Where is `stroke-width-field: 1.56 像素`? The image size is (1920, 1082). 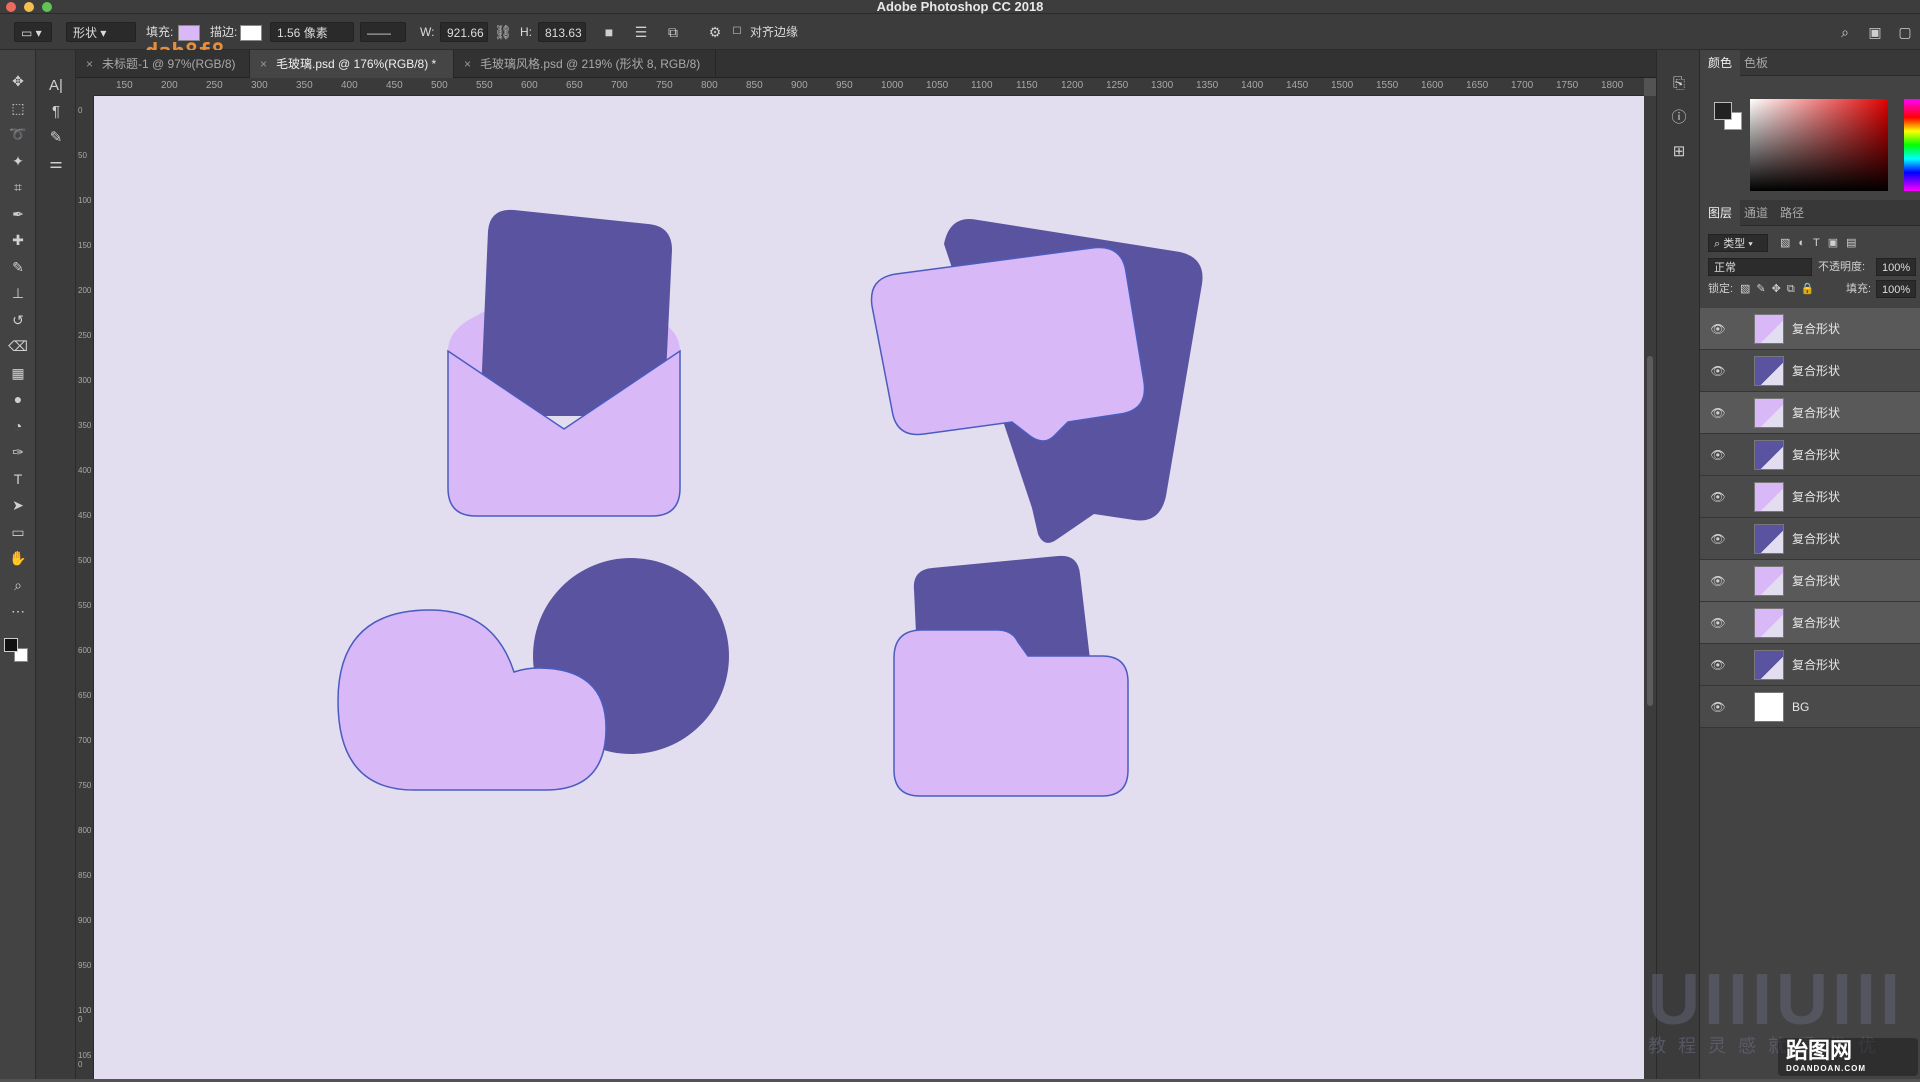
stroke-width-field: 1.56 像素 is located at coordinates (312, 32).